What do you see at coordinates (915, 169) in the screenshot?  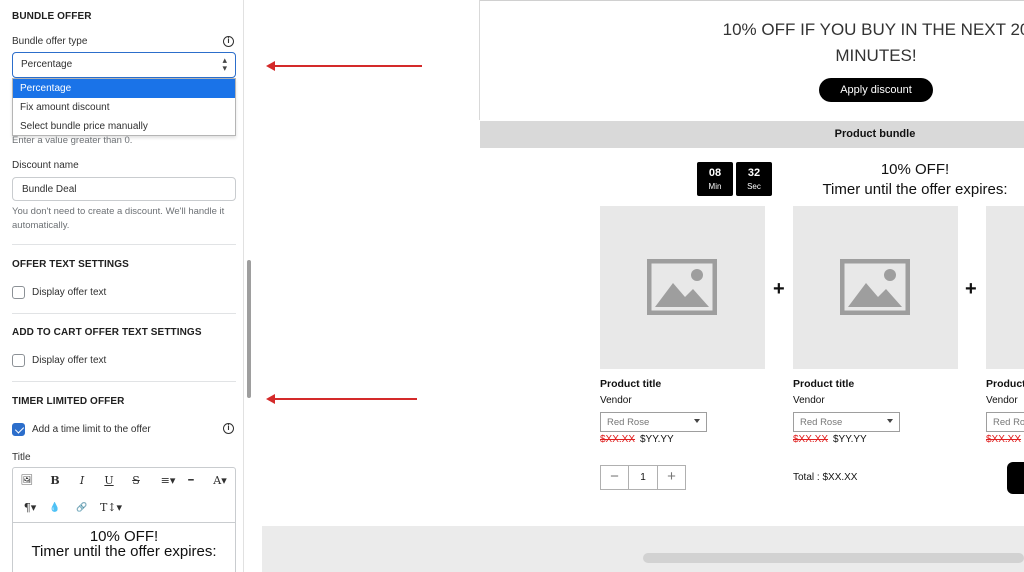 I see `offer-line-1: 10% OFF!` at bounding box center [915, 169].